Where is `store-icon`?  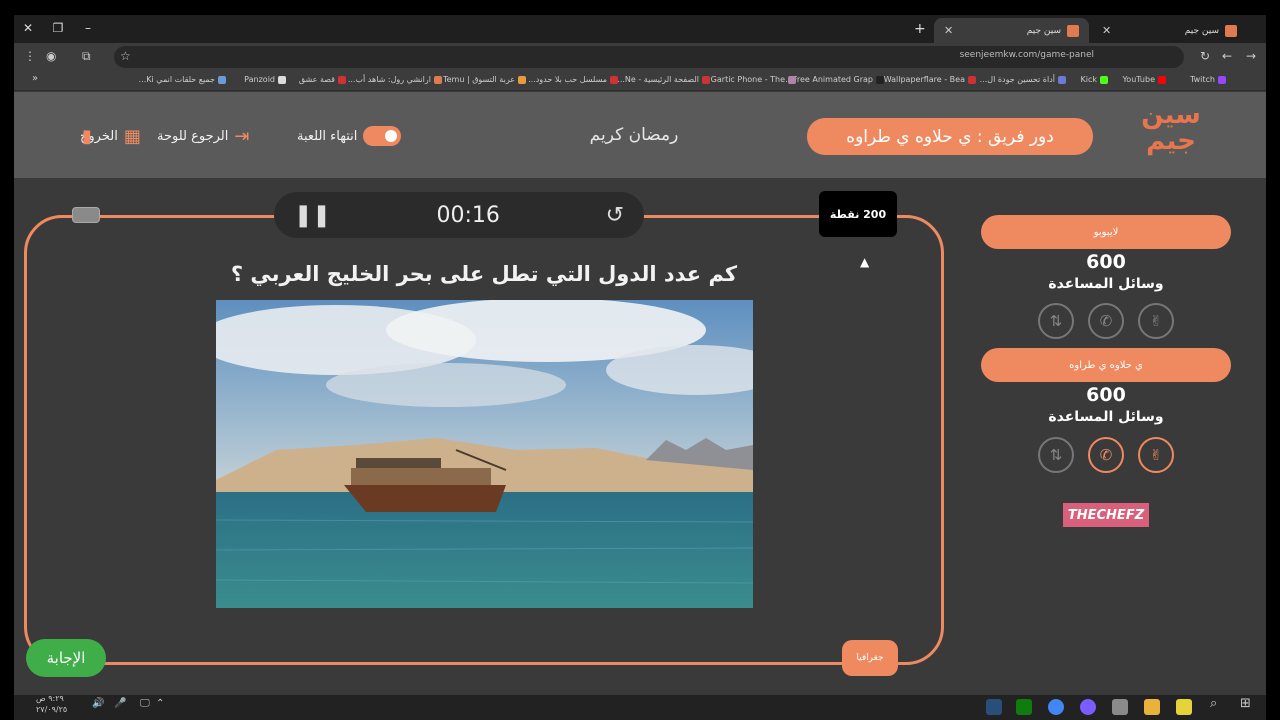
store-icon is located at coordinates (1120, 707).